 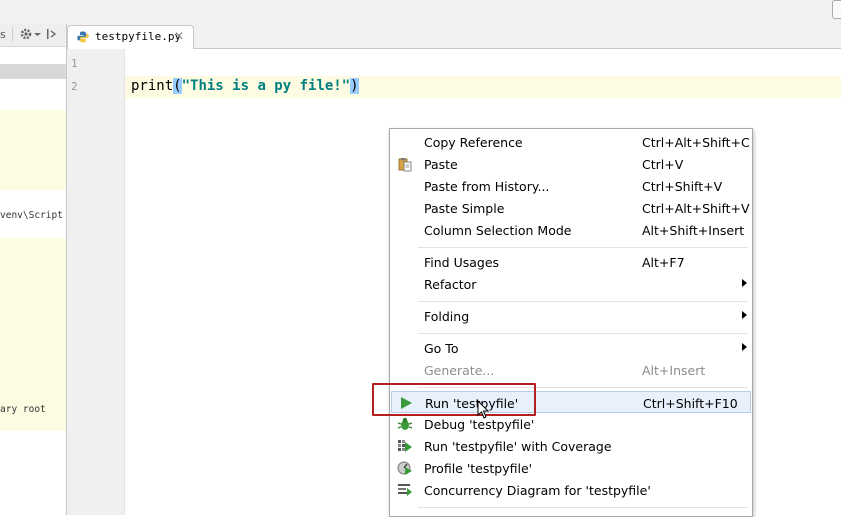 I want to click on menu-item-shortcut: Ctrl+Shift+V, so click(x=682, y=186).